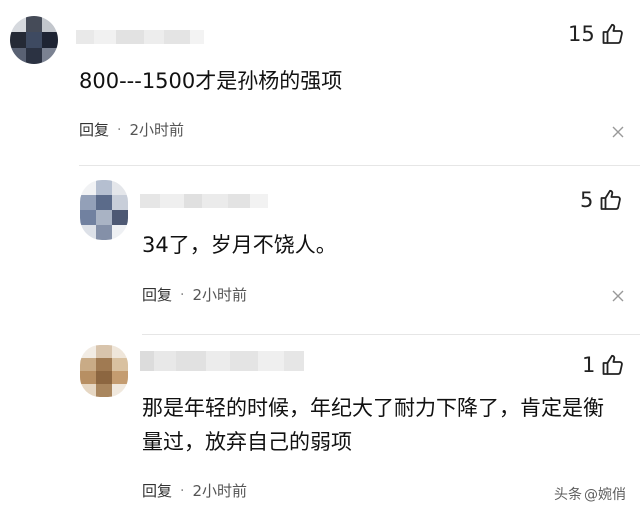 This screenshot has height=512, width=640. I want to click on like-button: 1, so click(603, 365).